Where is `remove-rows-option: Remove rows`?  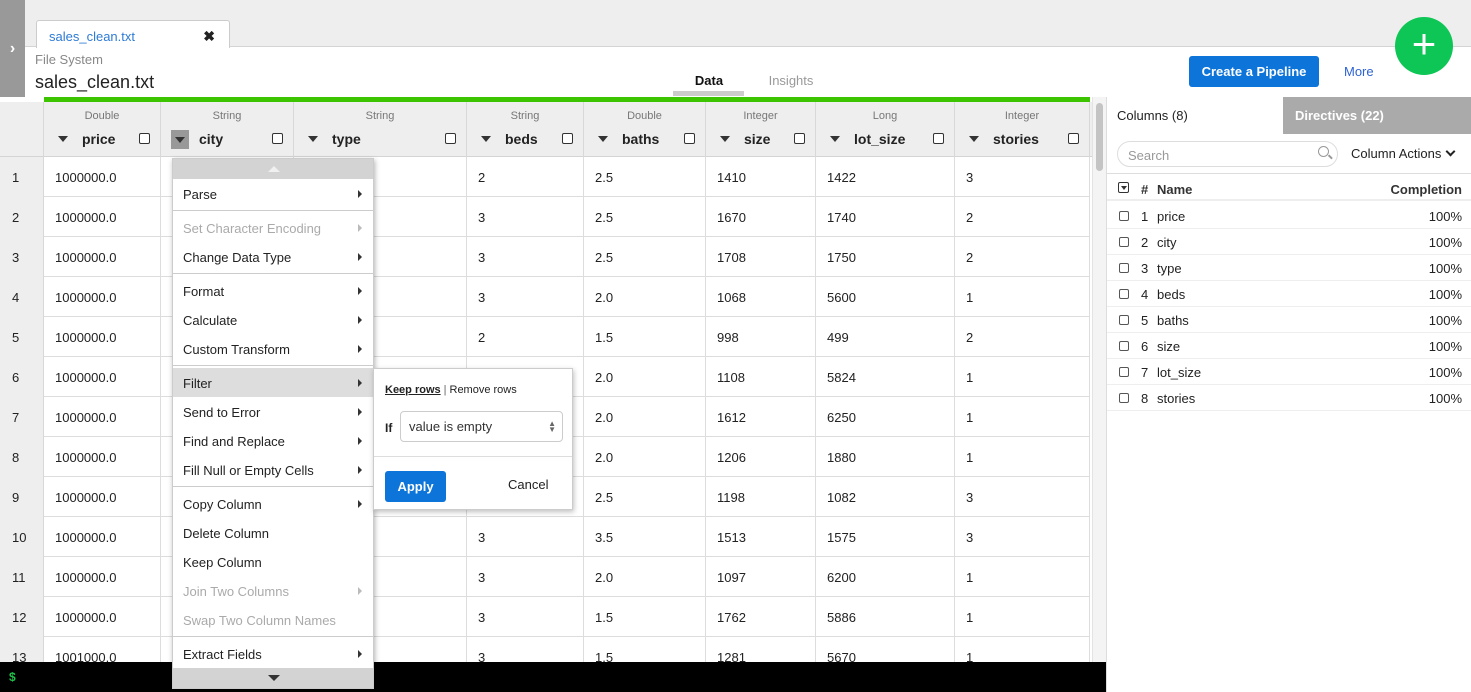
remove-rows-option: Remove rows is located at coordinates (483, 390).